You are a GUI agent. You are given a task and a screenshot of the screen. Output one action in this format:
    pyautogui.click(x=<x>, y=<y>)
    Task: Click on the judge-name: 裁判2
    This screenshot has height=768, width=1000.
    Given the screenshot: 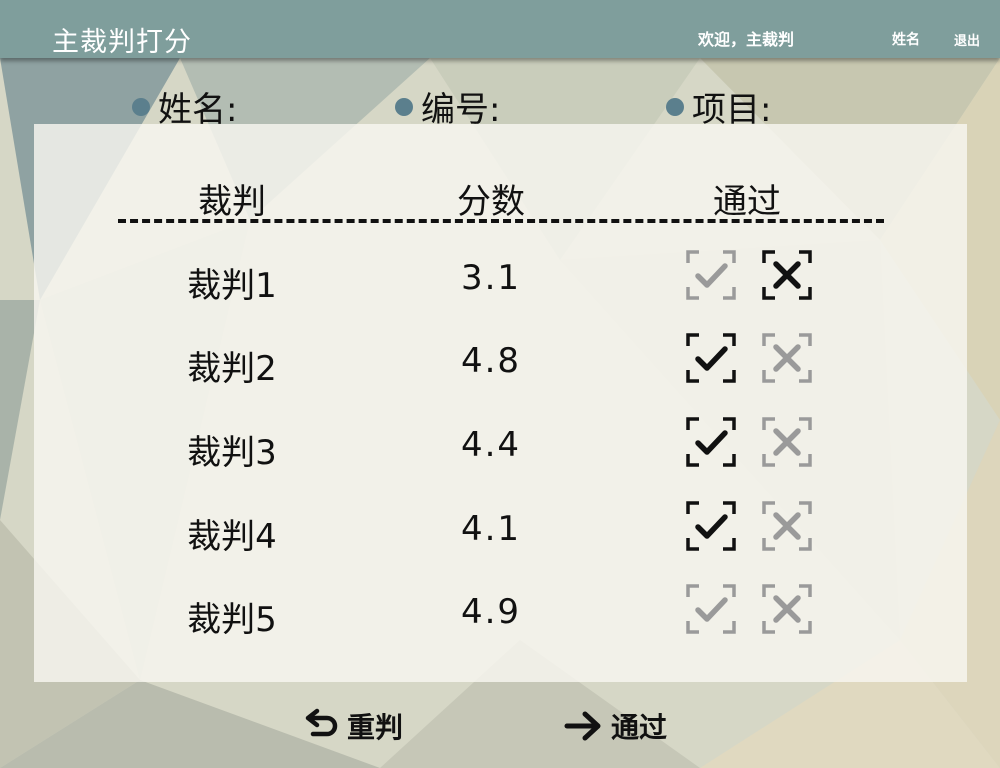 What is the action you would take?
    pyautogui.click(x=232, y=369)
    